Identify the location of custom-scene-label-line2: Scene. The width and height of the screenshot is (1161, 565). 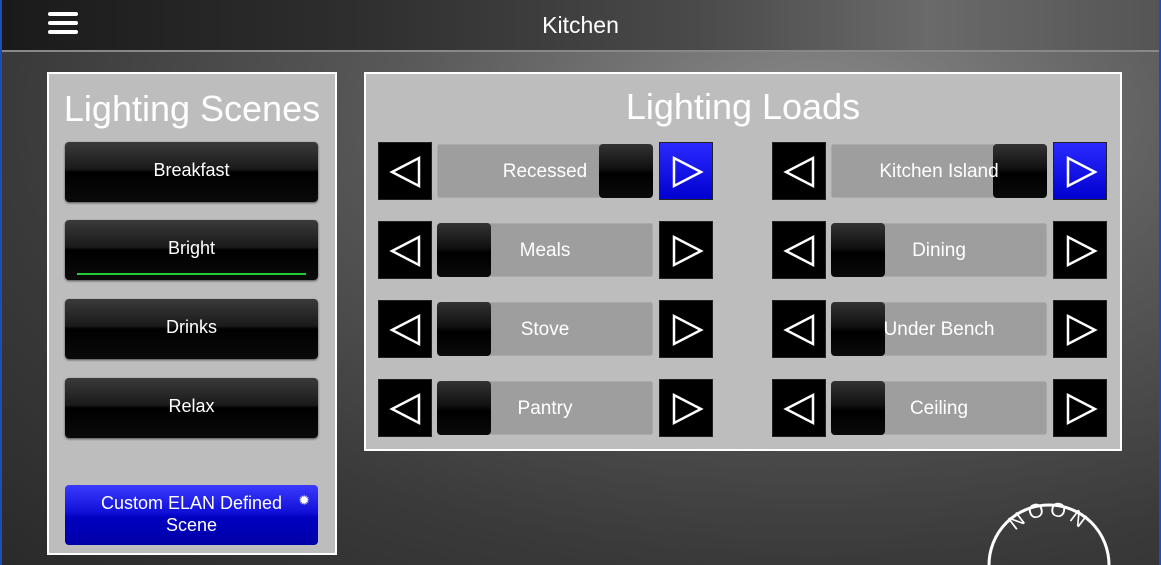
(191, 525).